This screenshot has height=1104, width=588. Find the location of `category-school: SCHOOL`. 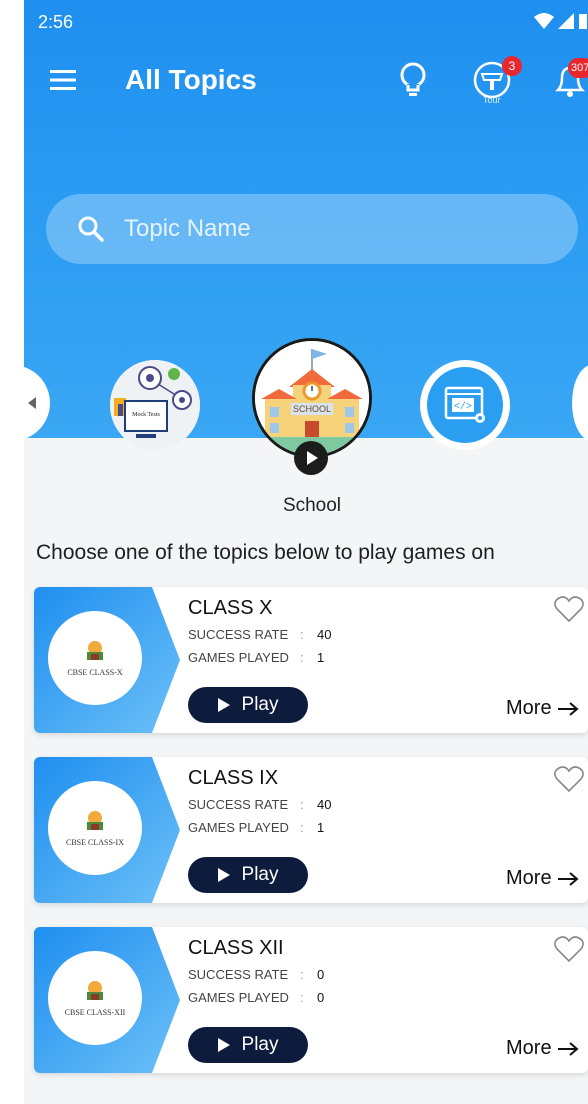

category-school: SCHOOL is located at coordinates (312, 398).